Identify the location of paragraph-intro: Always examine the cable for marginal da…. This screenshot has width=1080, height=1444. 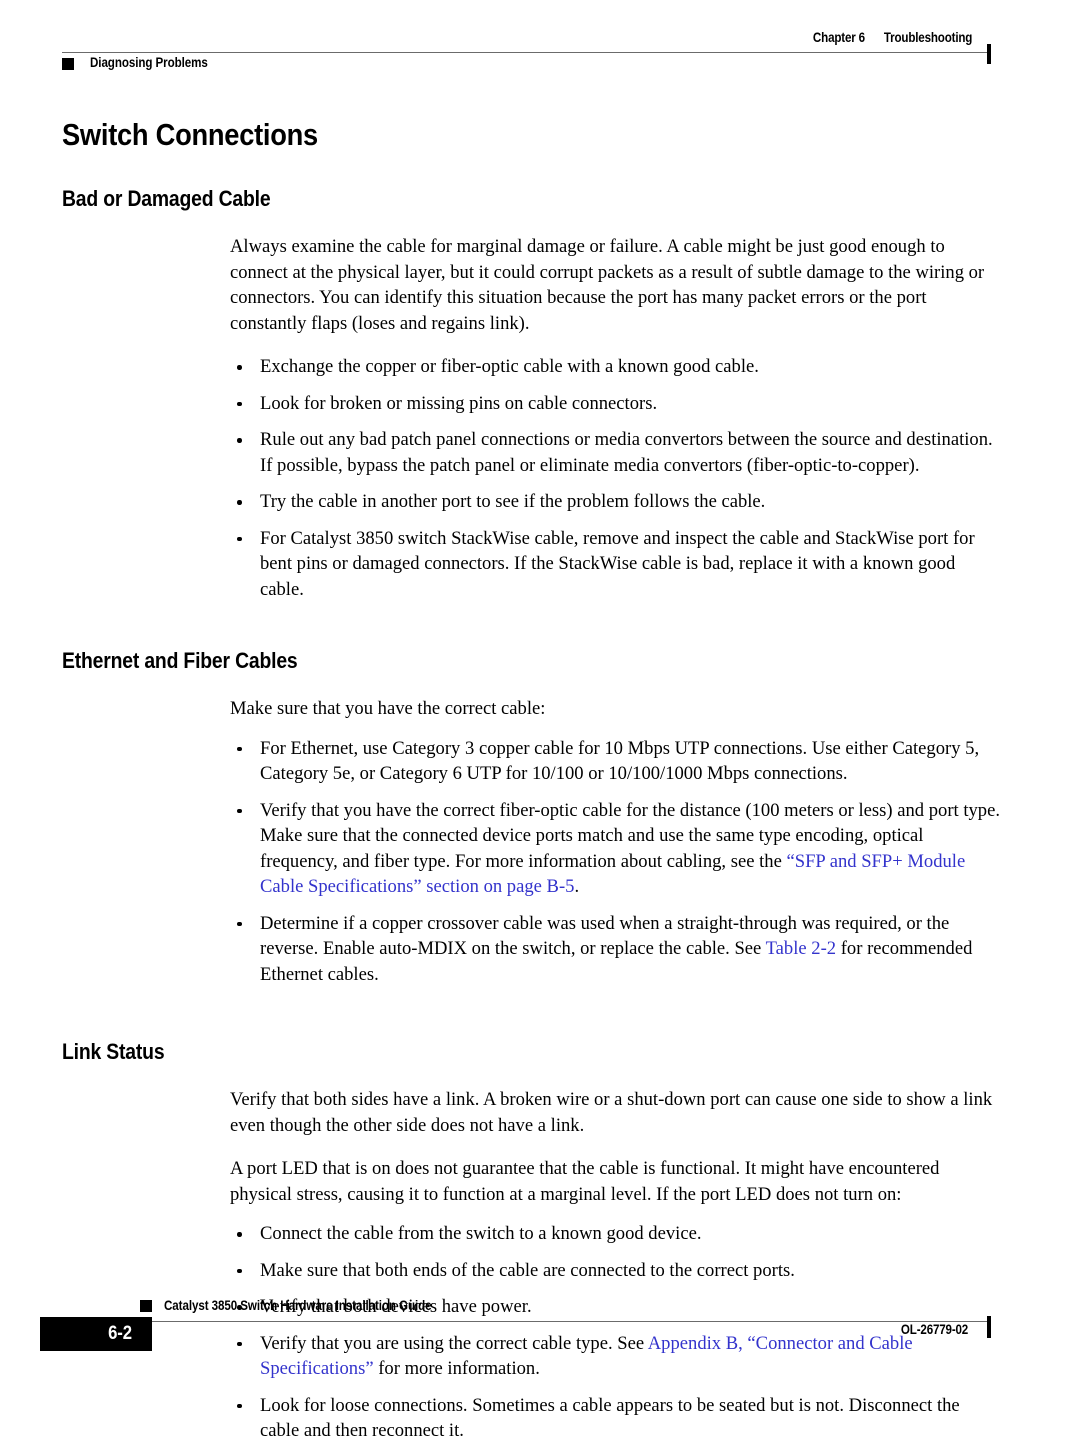
(607, 285).